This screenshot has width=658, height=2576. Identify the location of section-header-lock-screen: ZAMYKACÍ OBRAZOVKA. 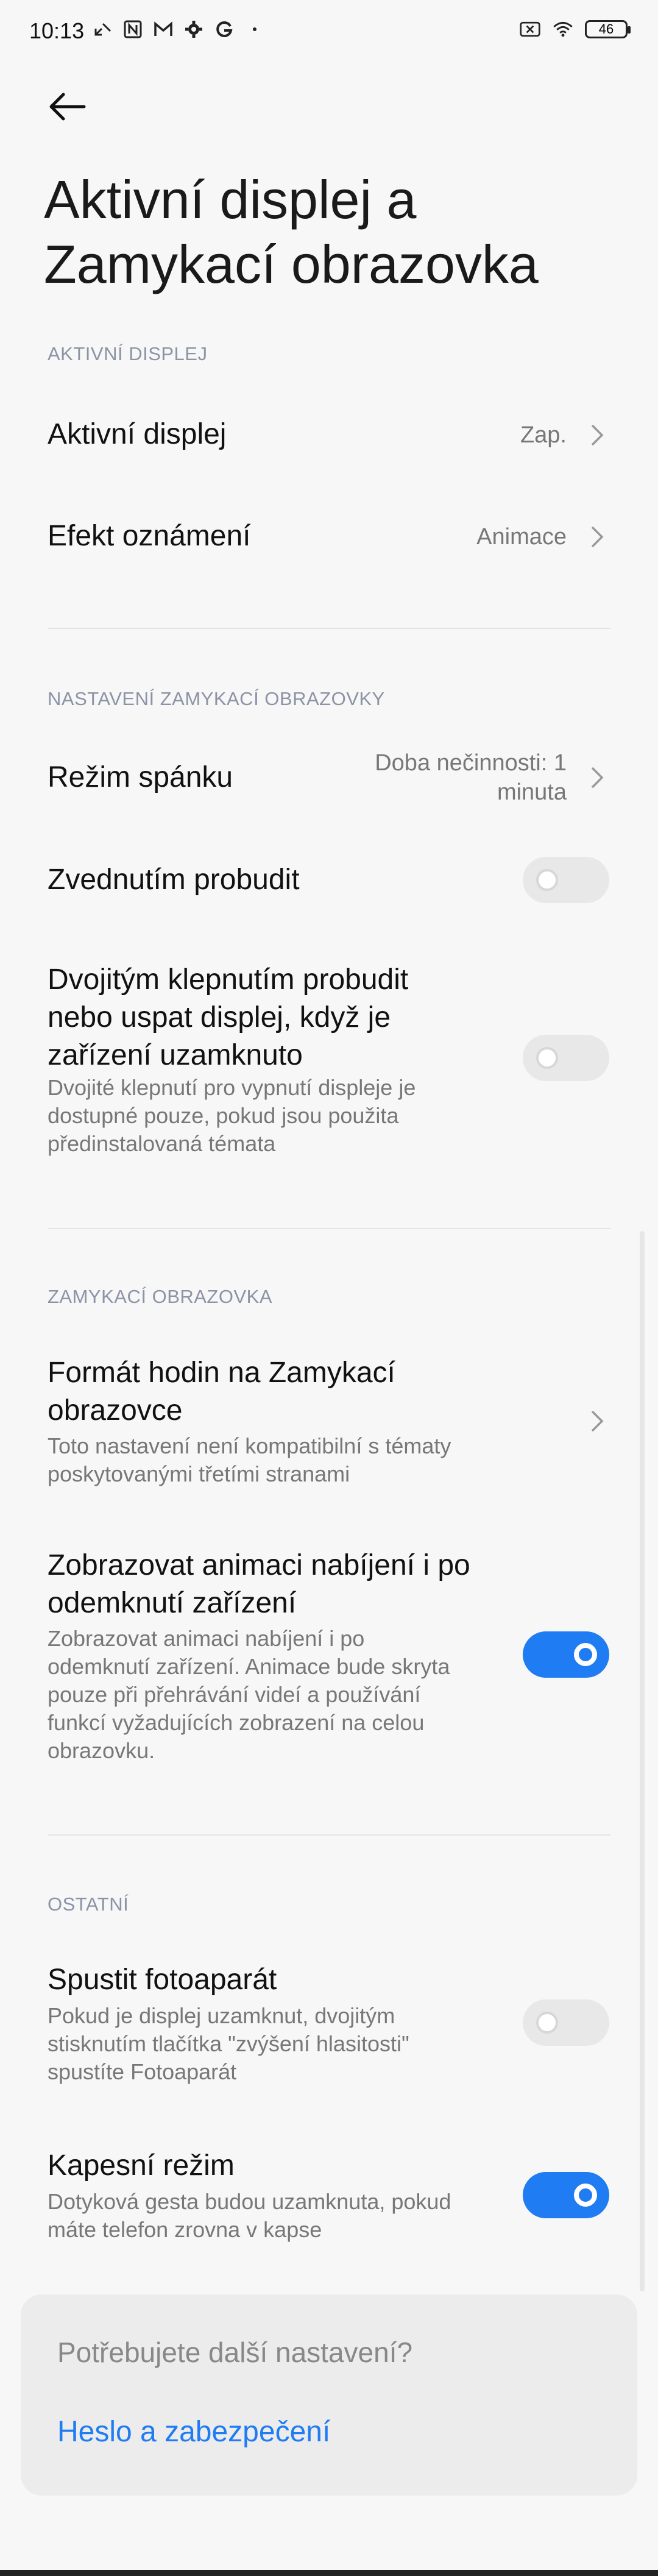
(160, 1297).